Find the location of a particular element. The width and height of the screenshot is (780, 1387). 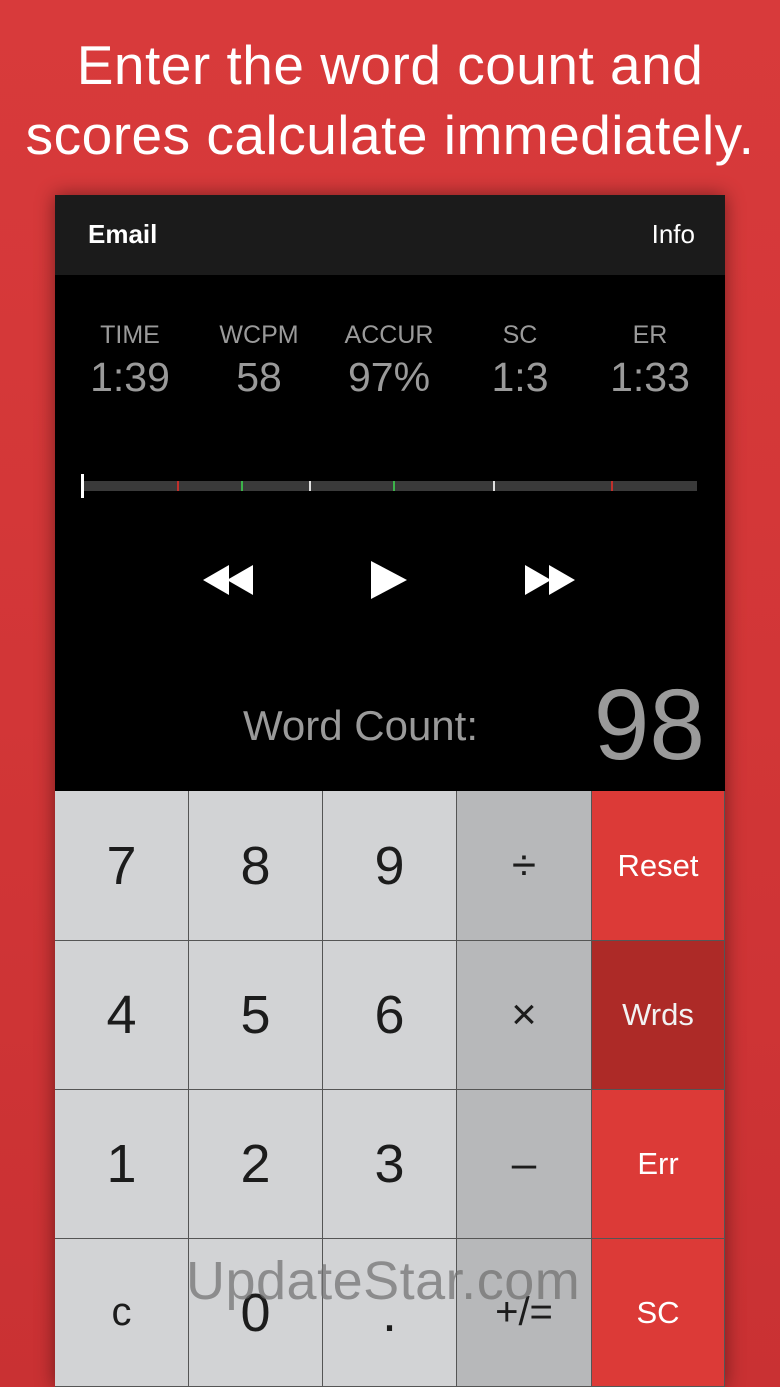

reset-button: Reset is located at coordinates (658, 866).